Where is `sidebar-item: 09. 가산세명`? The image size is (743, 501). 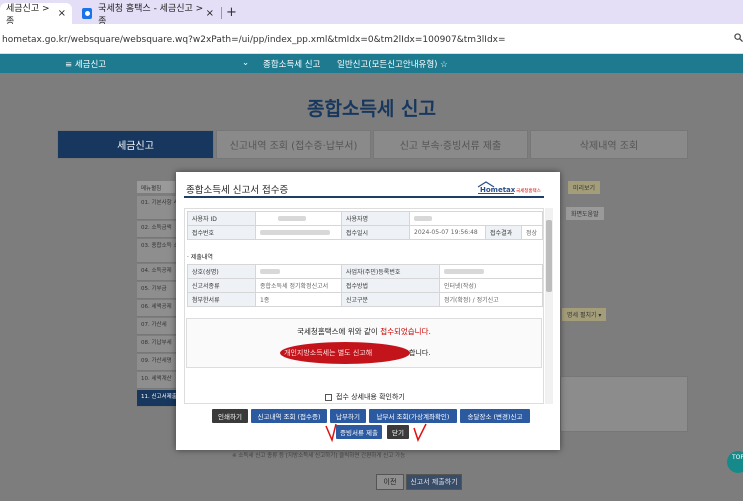 sidebar-item: 09. 가산세명 is located at coordinates (157, 362).